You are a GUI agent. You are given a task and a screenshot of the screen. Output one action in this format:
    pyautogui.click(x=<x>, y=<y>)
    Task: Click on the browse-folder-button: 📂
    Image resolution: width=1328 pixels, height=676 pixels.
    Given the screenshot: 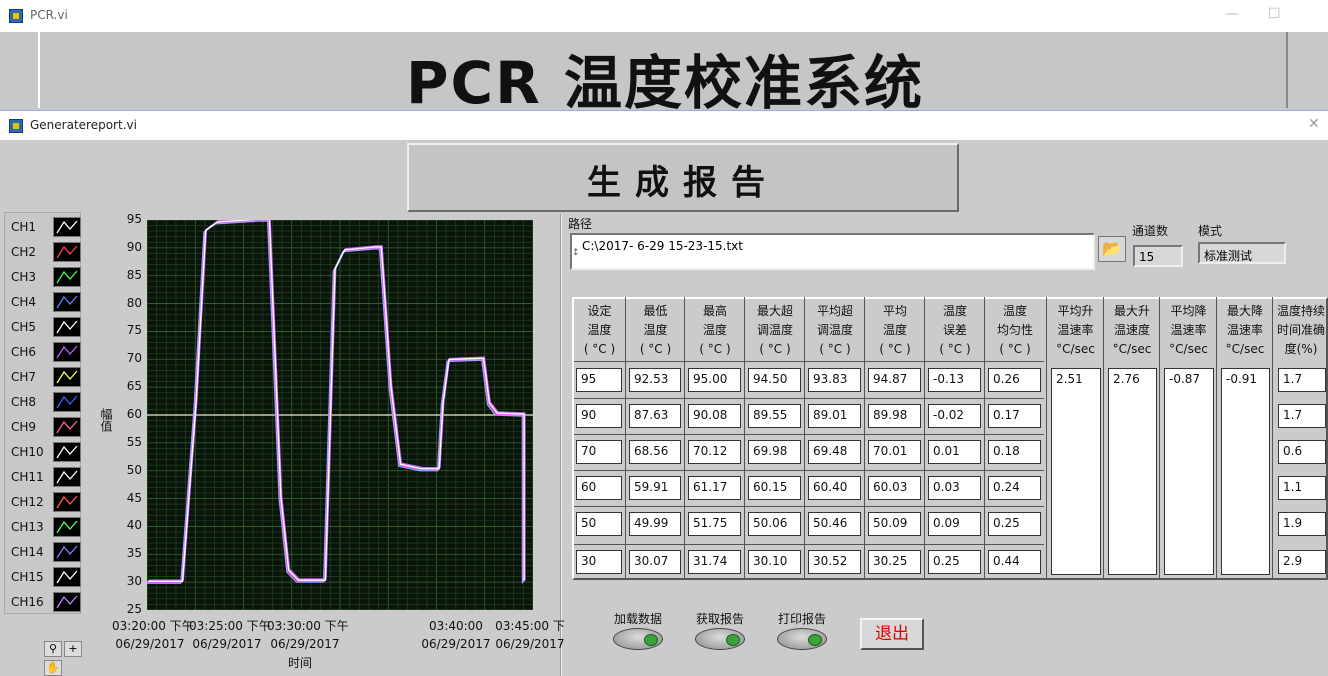 What is the action you would take?
    pyautogui.click(x=1112, y=249)
    